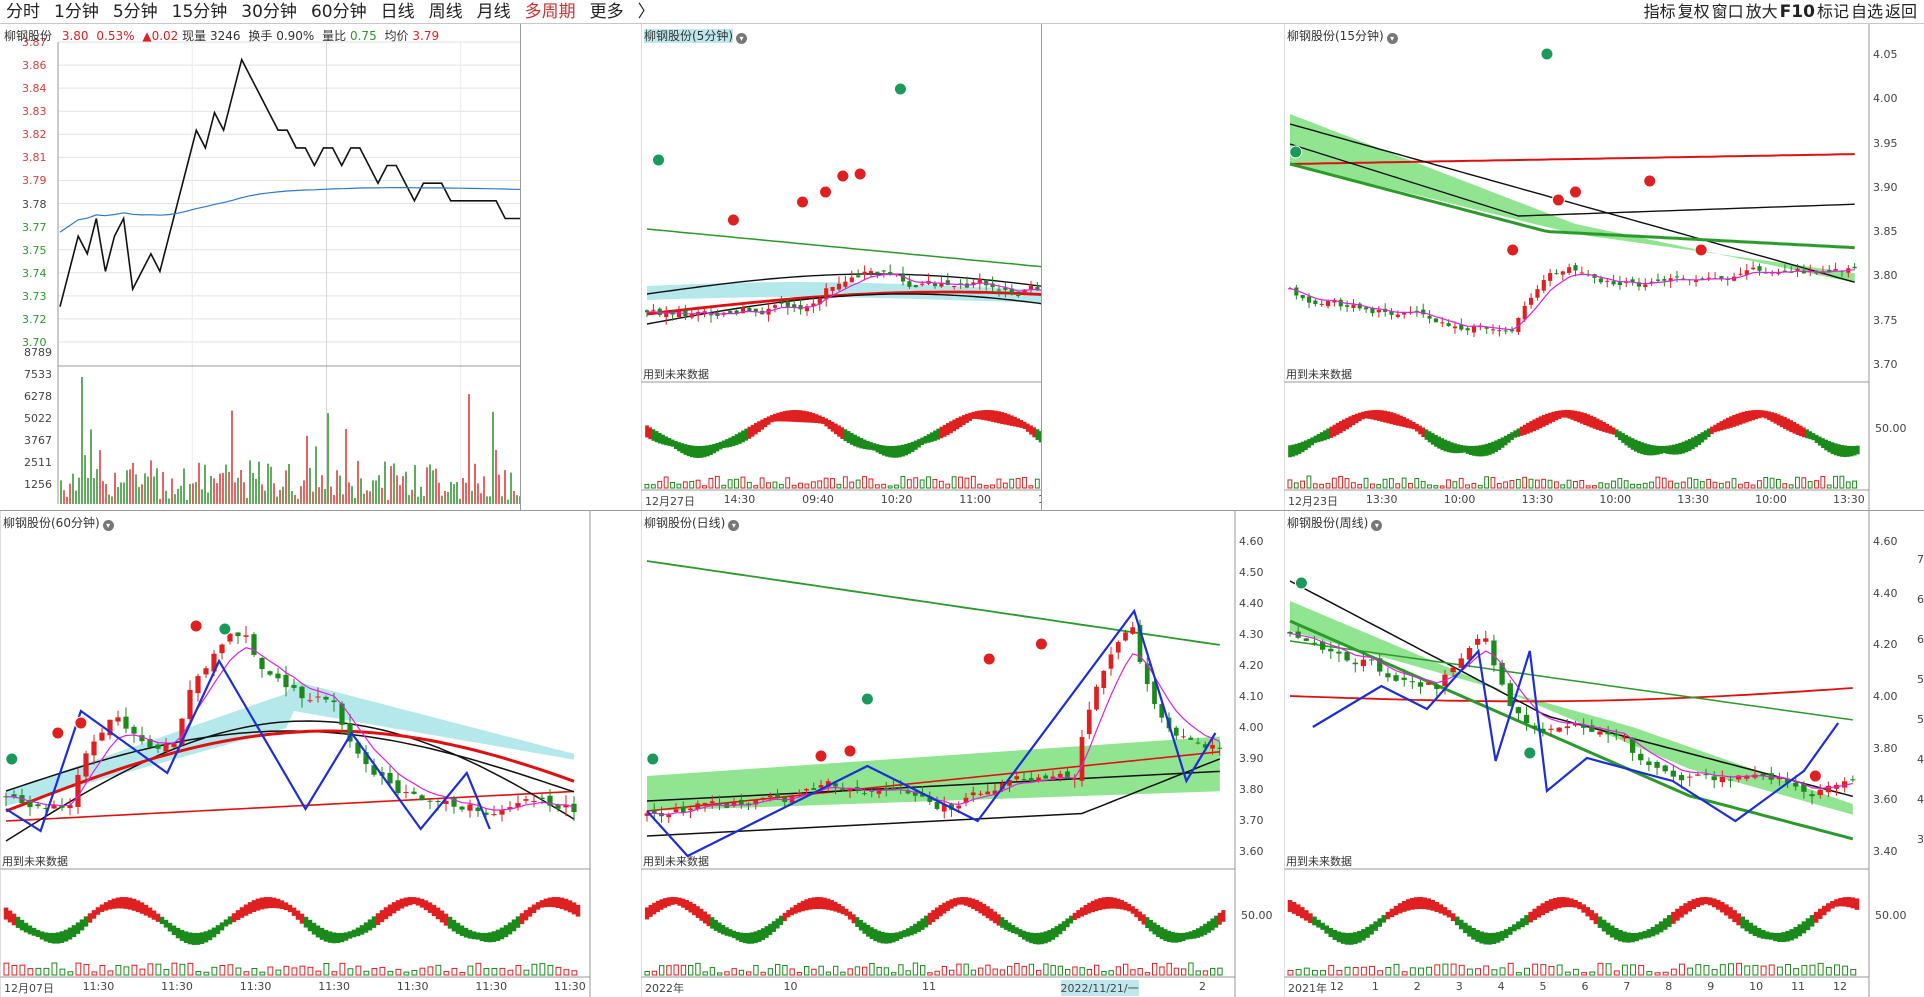 The height and width of the screenshot is (997, 1924). I want to click on tab-1: 1分钟, so click(77, 12).